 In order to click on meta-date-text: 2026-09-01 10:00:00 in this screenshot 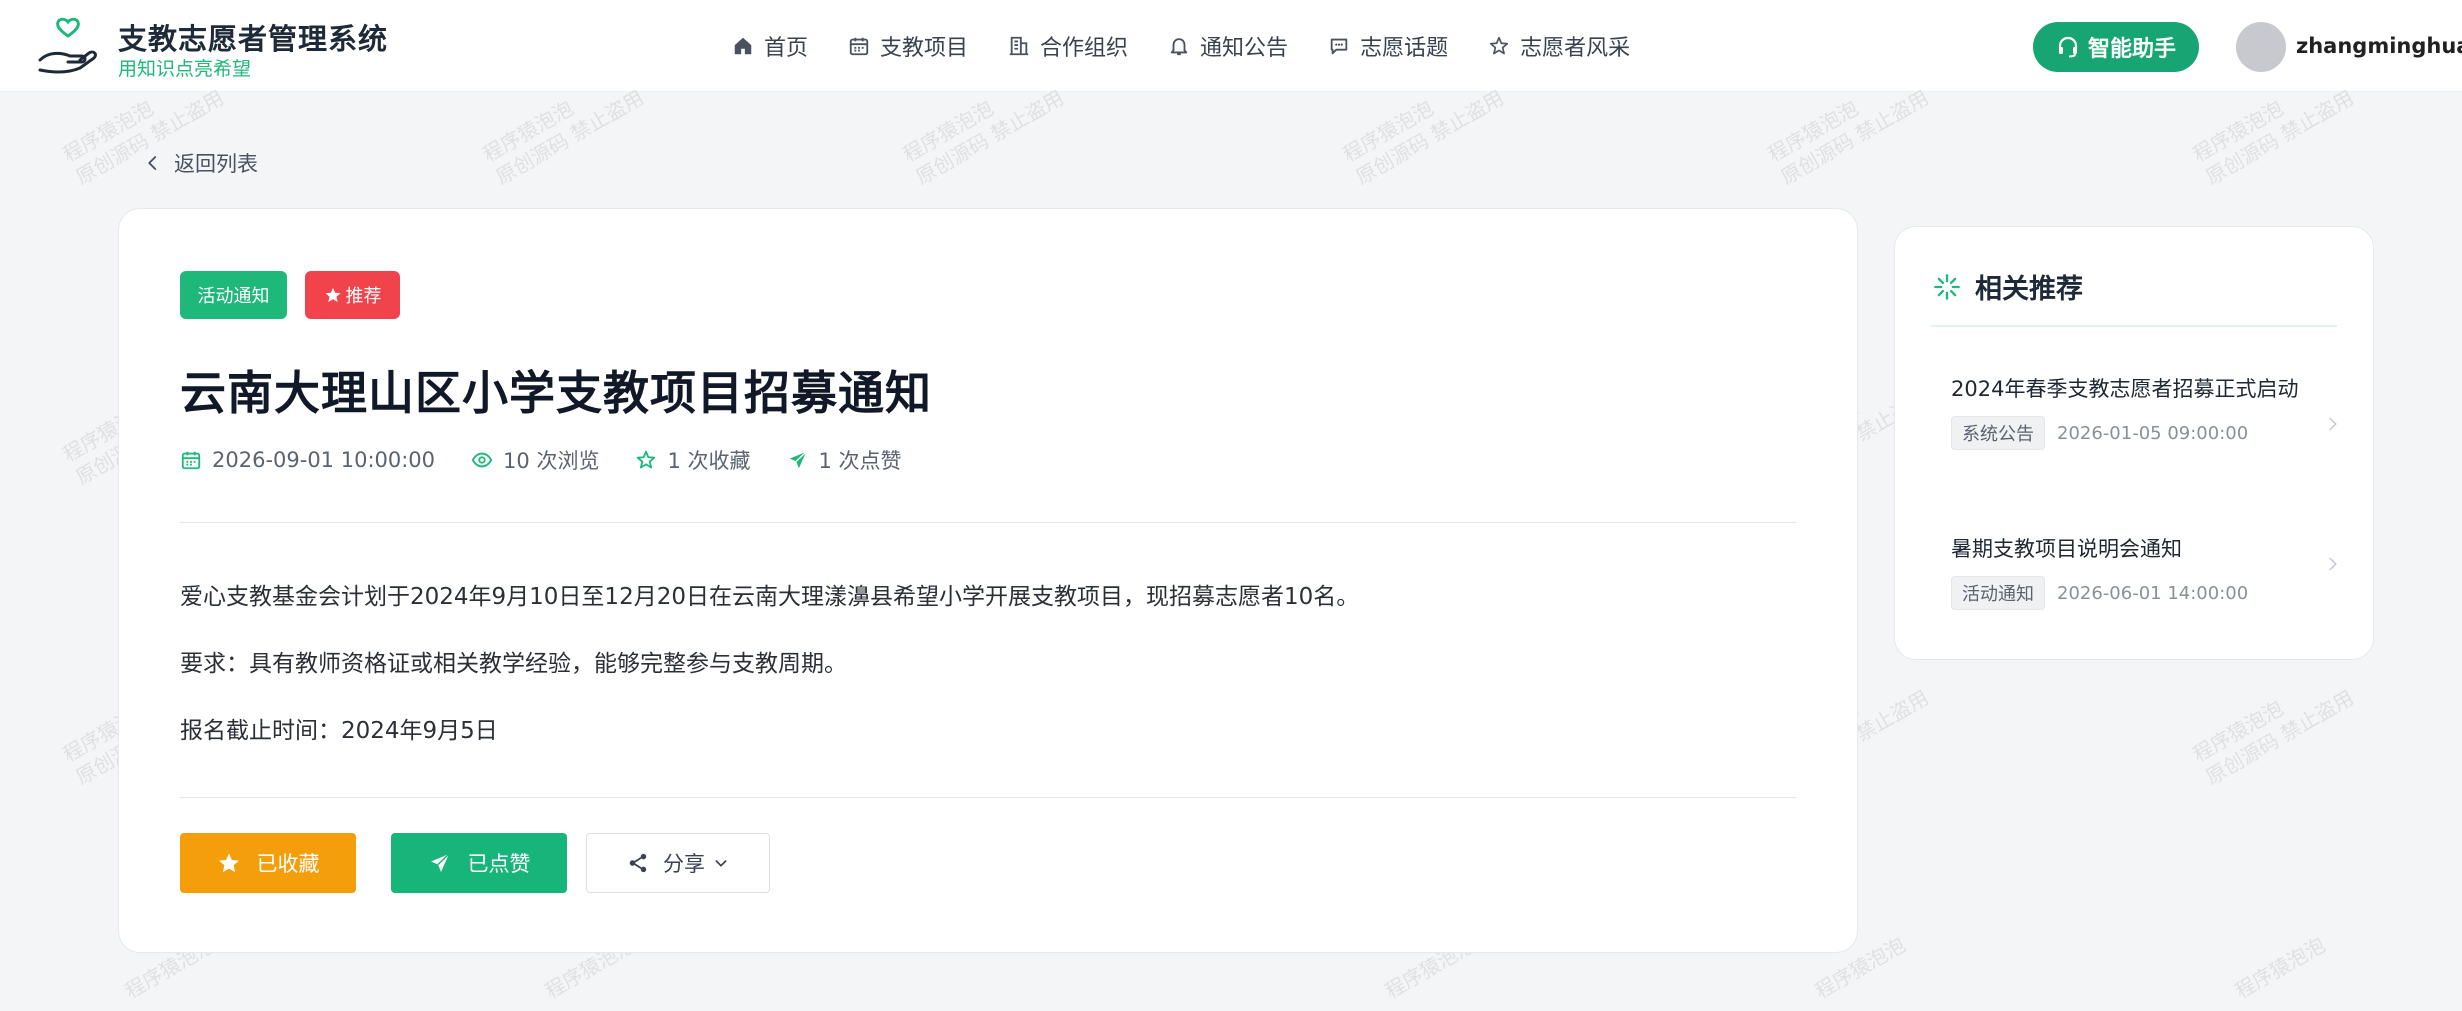, I will do `click(324, 460)`.